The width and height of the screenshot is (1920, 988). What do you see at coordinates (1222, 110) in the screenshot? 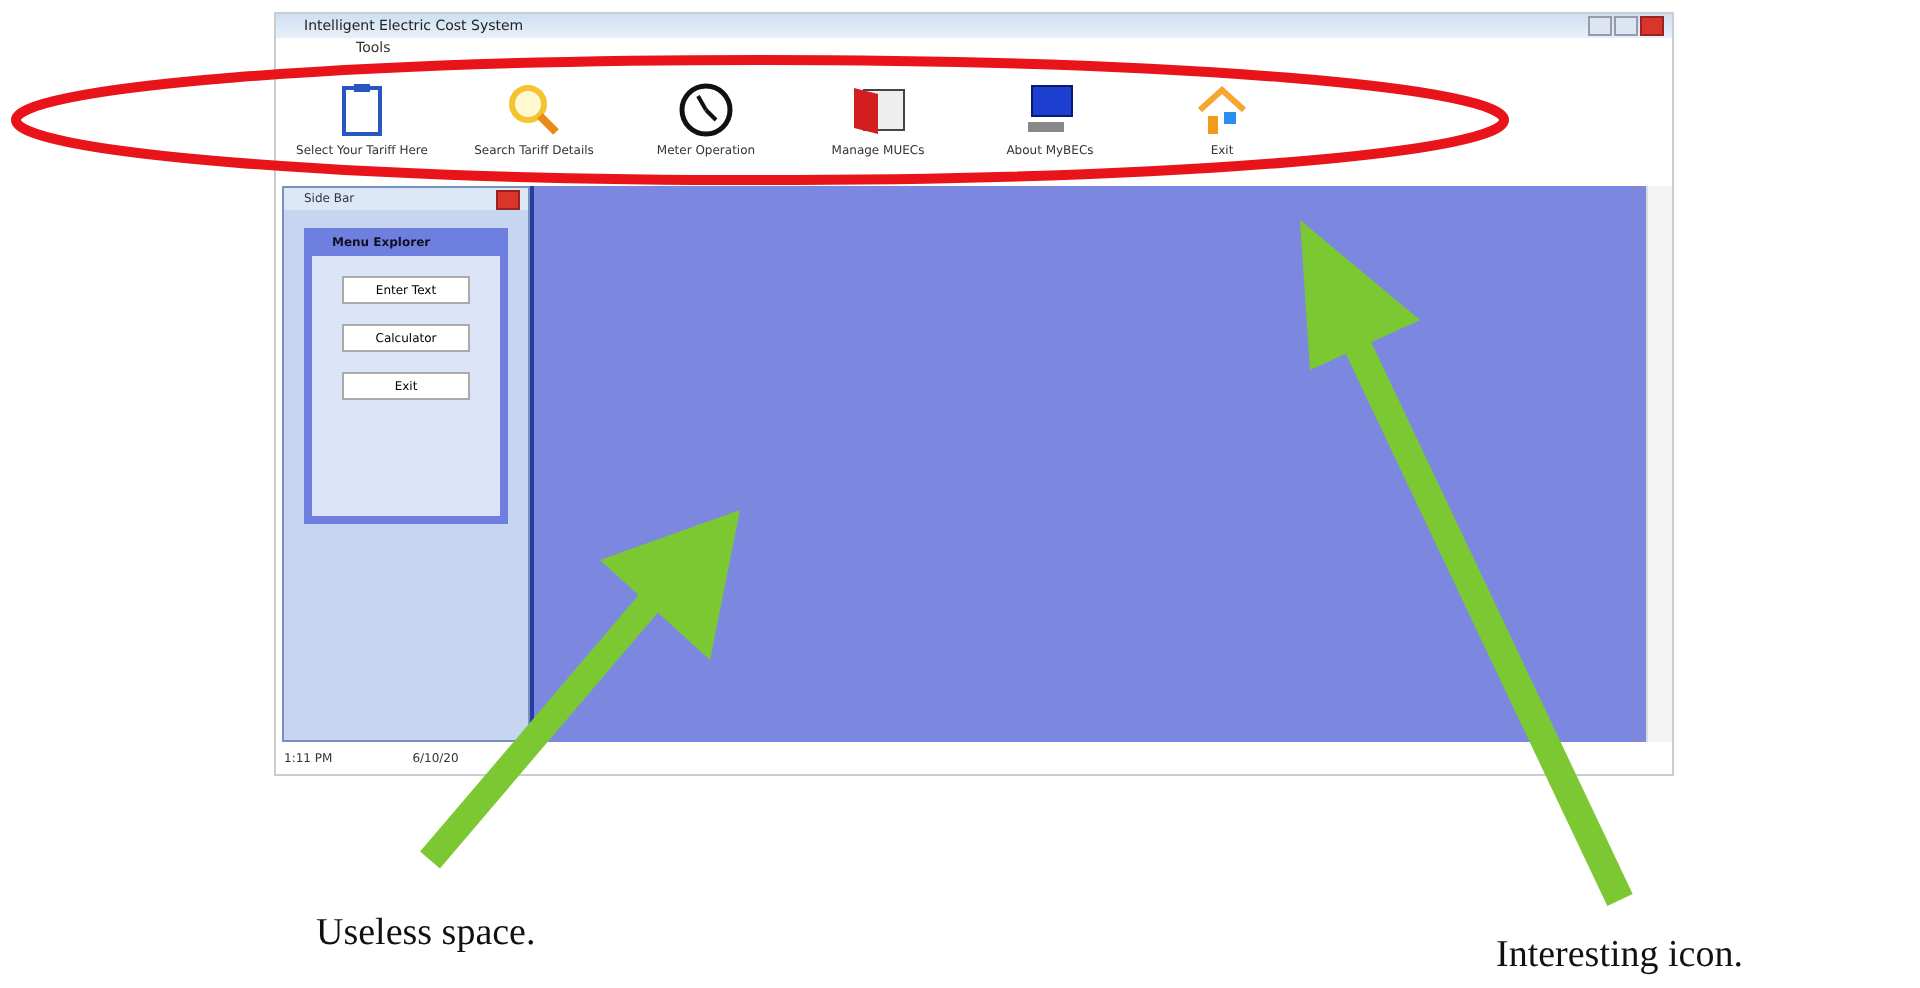
I see `house-icon` at bounding box center [1222, 110].